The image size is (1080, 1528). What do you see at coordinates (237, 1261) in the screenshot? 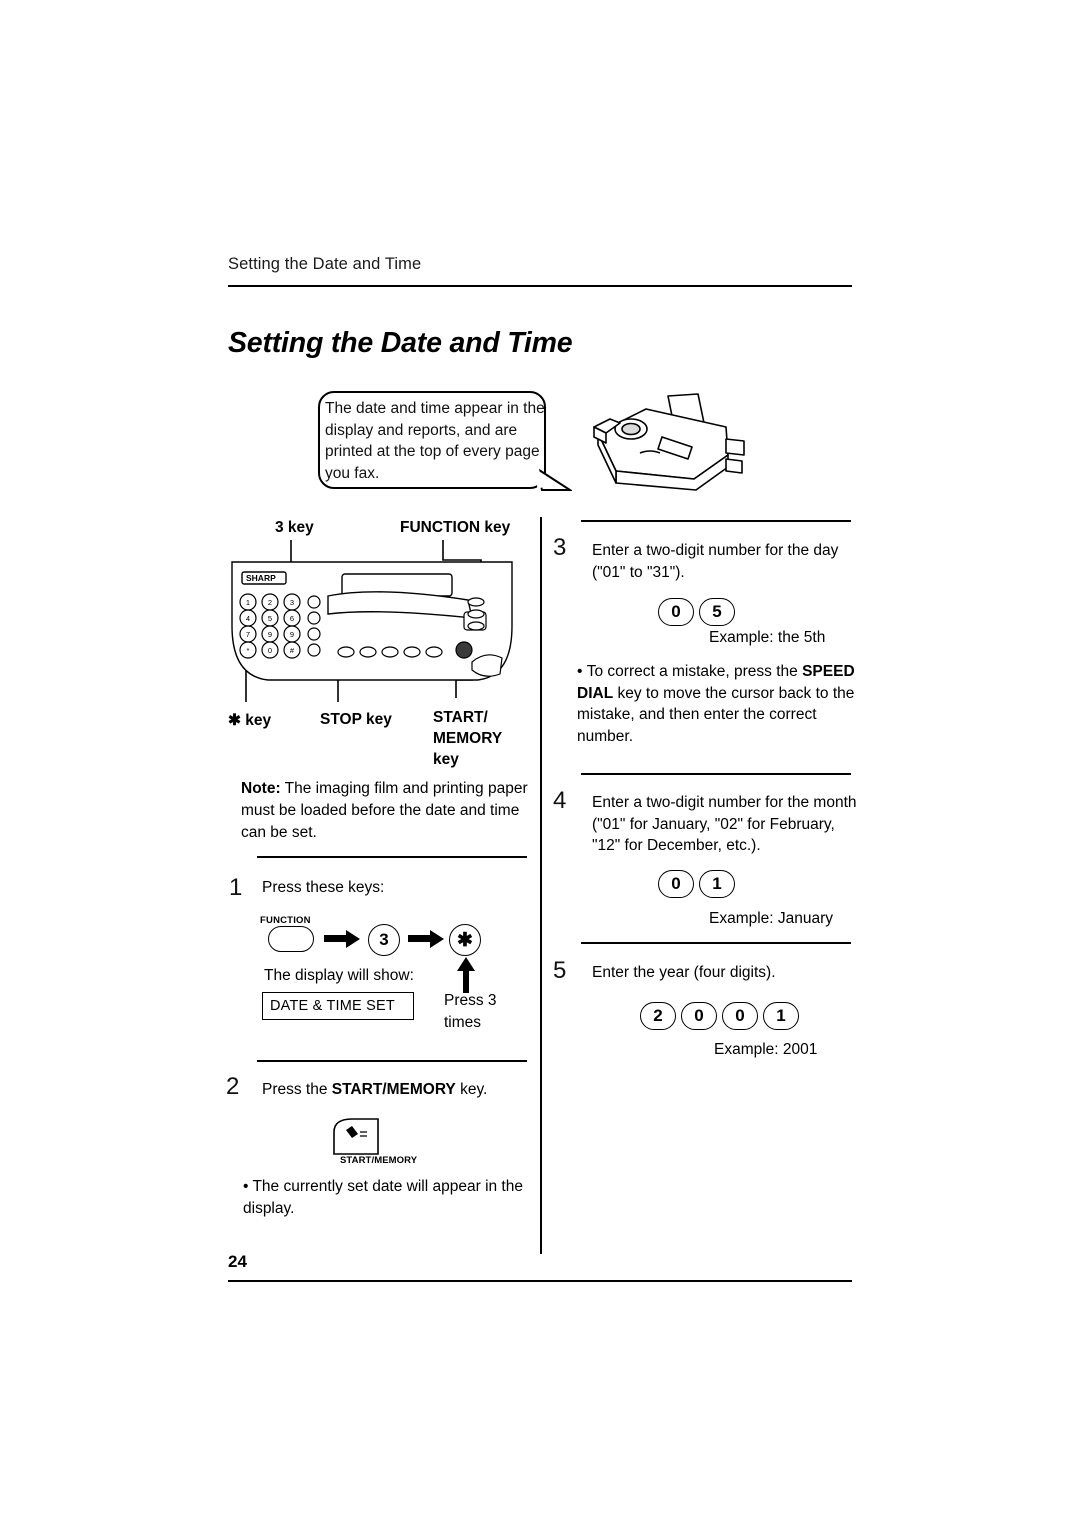
I see `page-number: 24` at bounding box center [237, 1261].